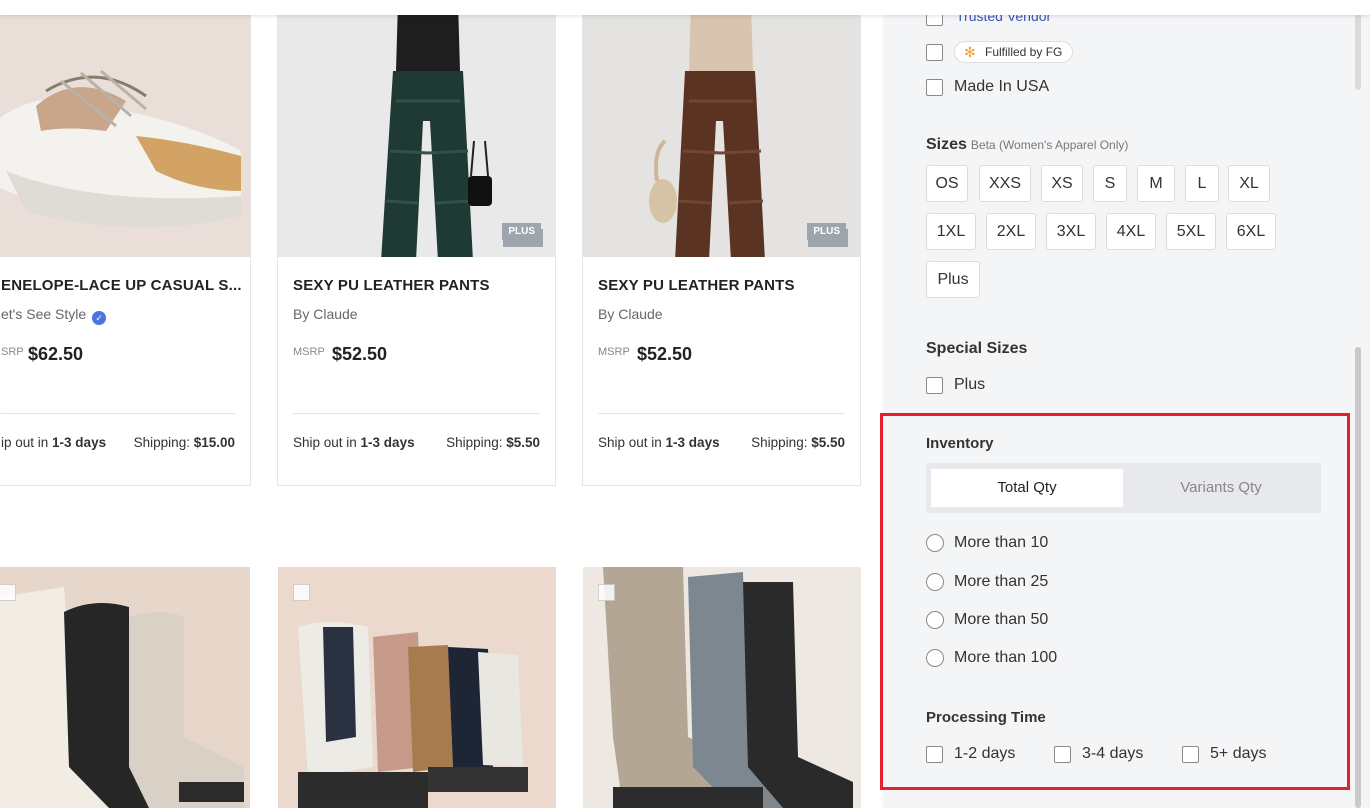 Image resolution: width=1370 pixels, height=808 pixels. What do you see at coordinates (977, 348) in the screenshot?
I see `special-sizes-title: Special Sizes` at bounding box center [977, 348].